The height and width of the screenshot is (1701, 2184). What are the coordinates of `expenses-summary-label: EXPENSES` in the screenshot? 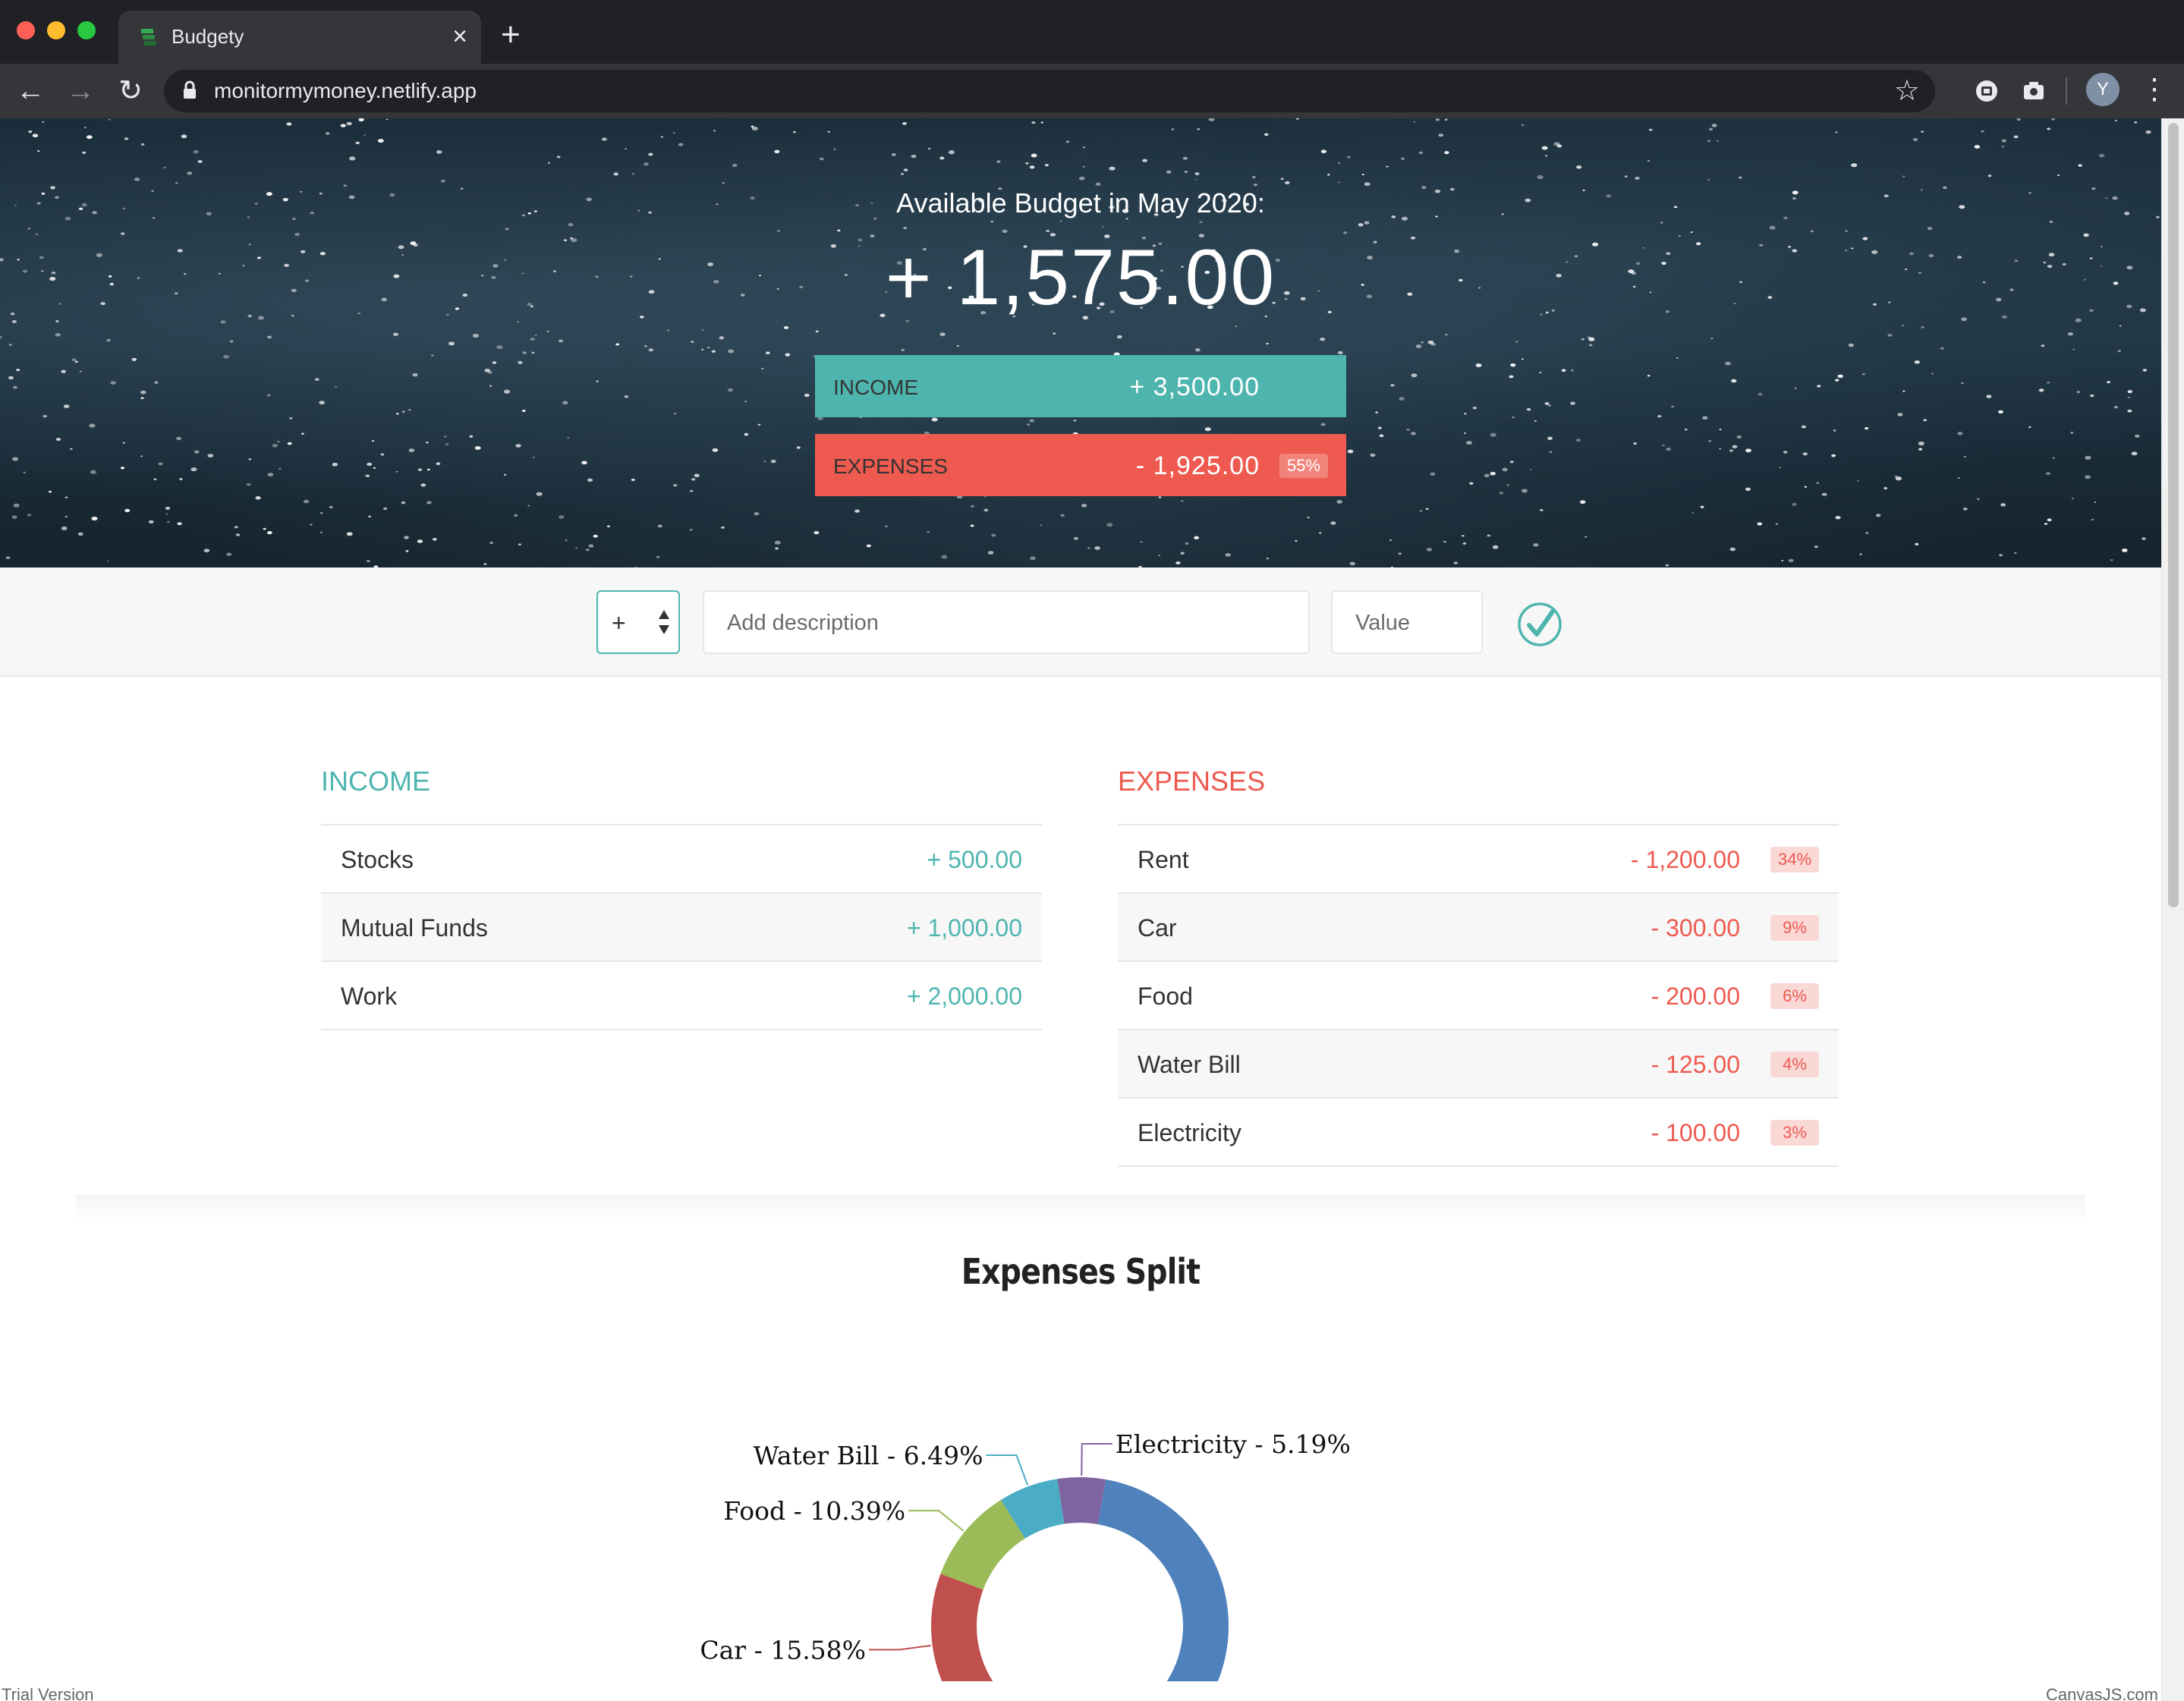 It's located at (890, 466).